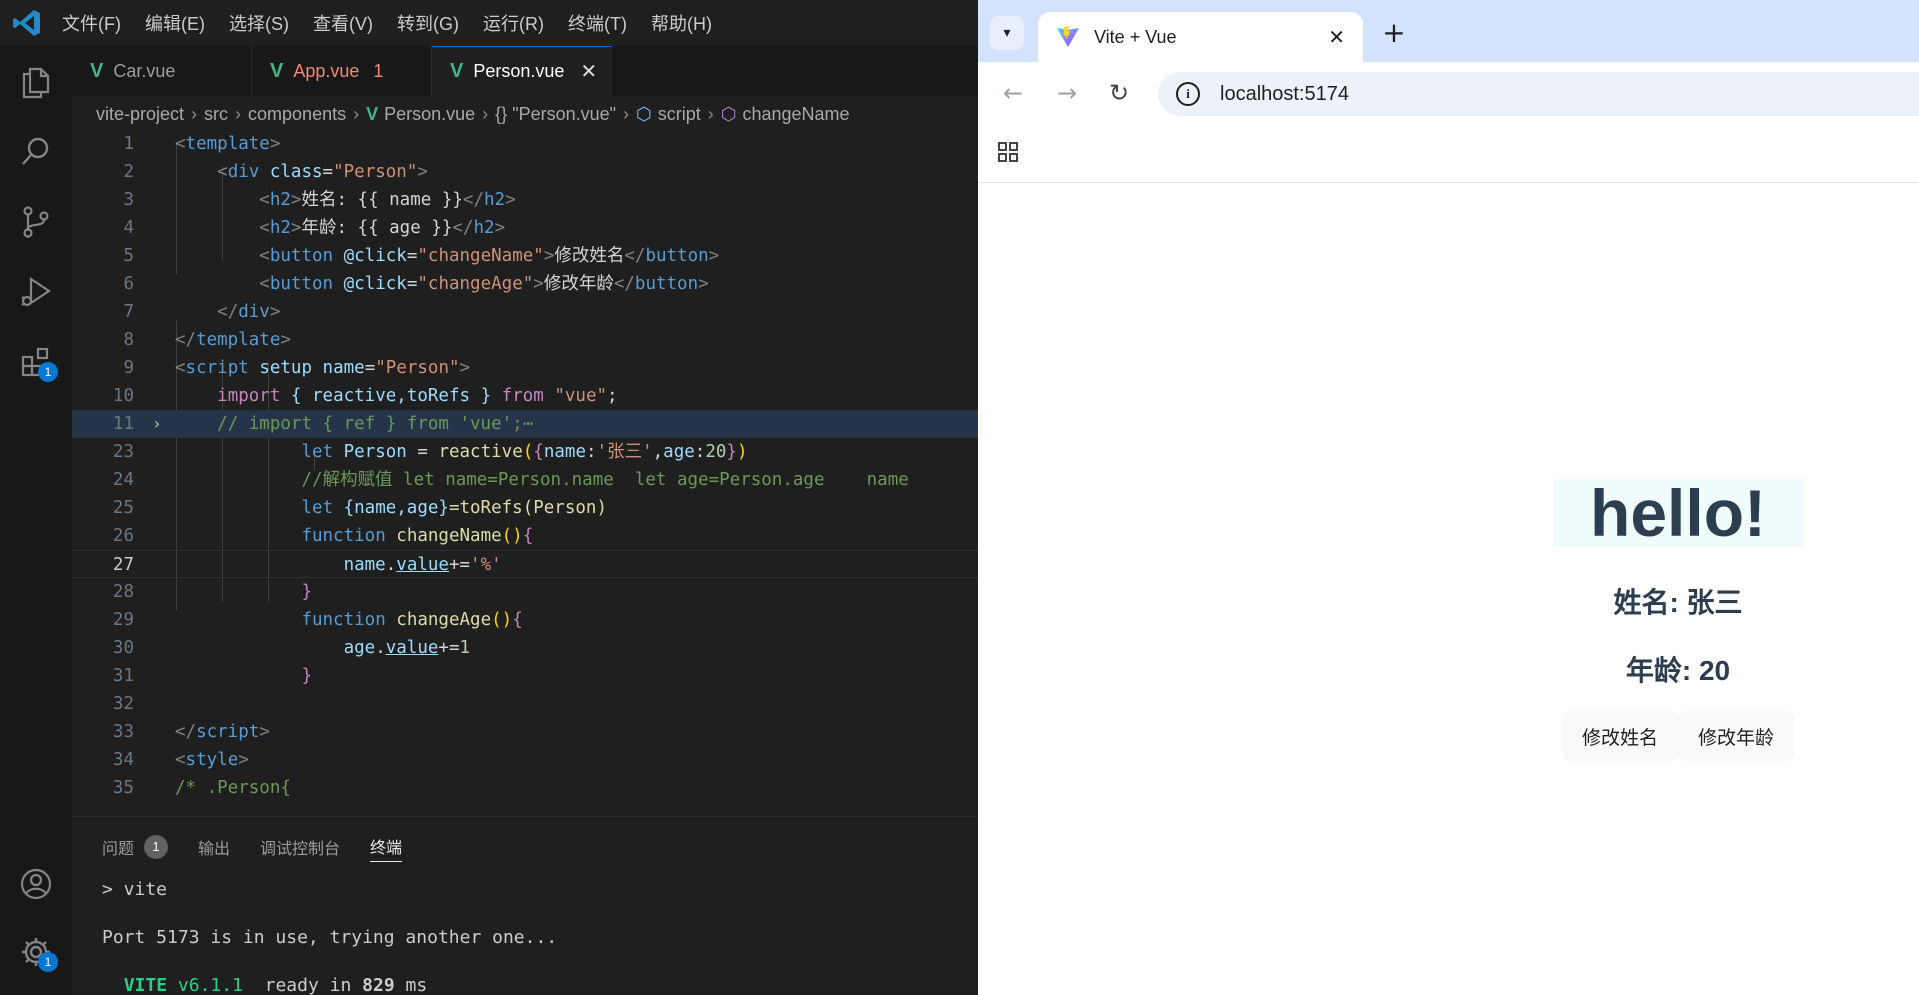 The height and width of the screenshot is (995, 1919). I want to click on tab-label: 问题, so click(118, 849).